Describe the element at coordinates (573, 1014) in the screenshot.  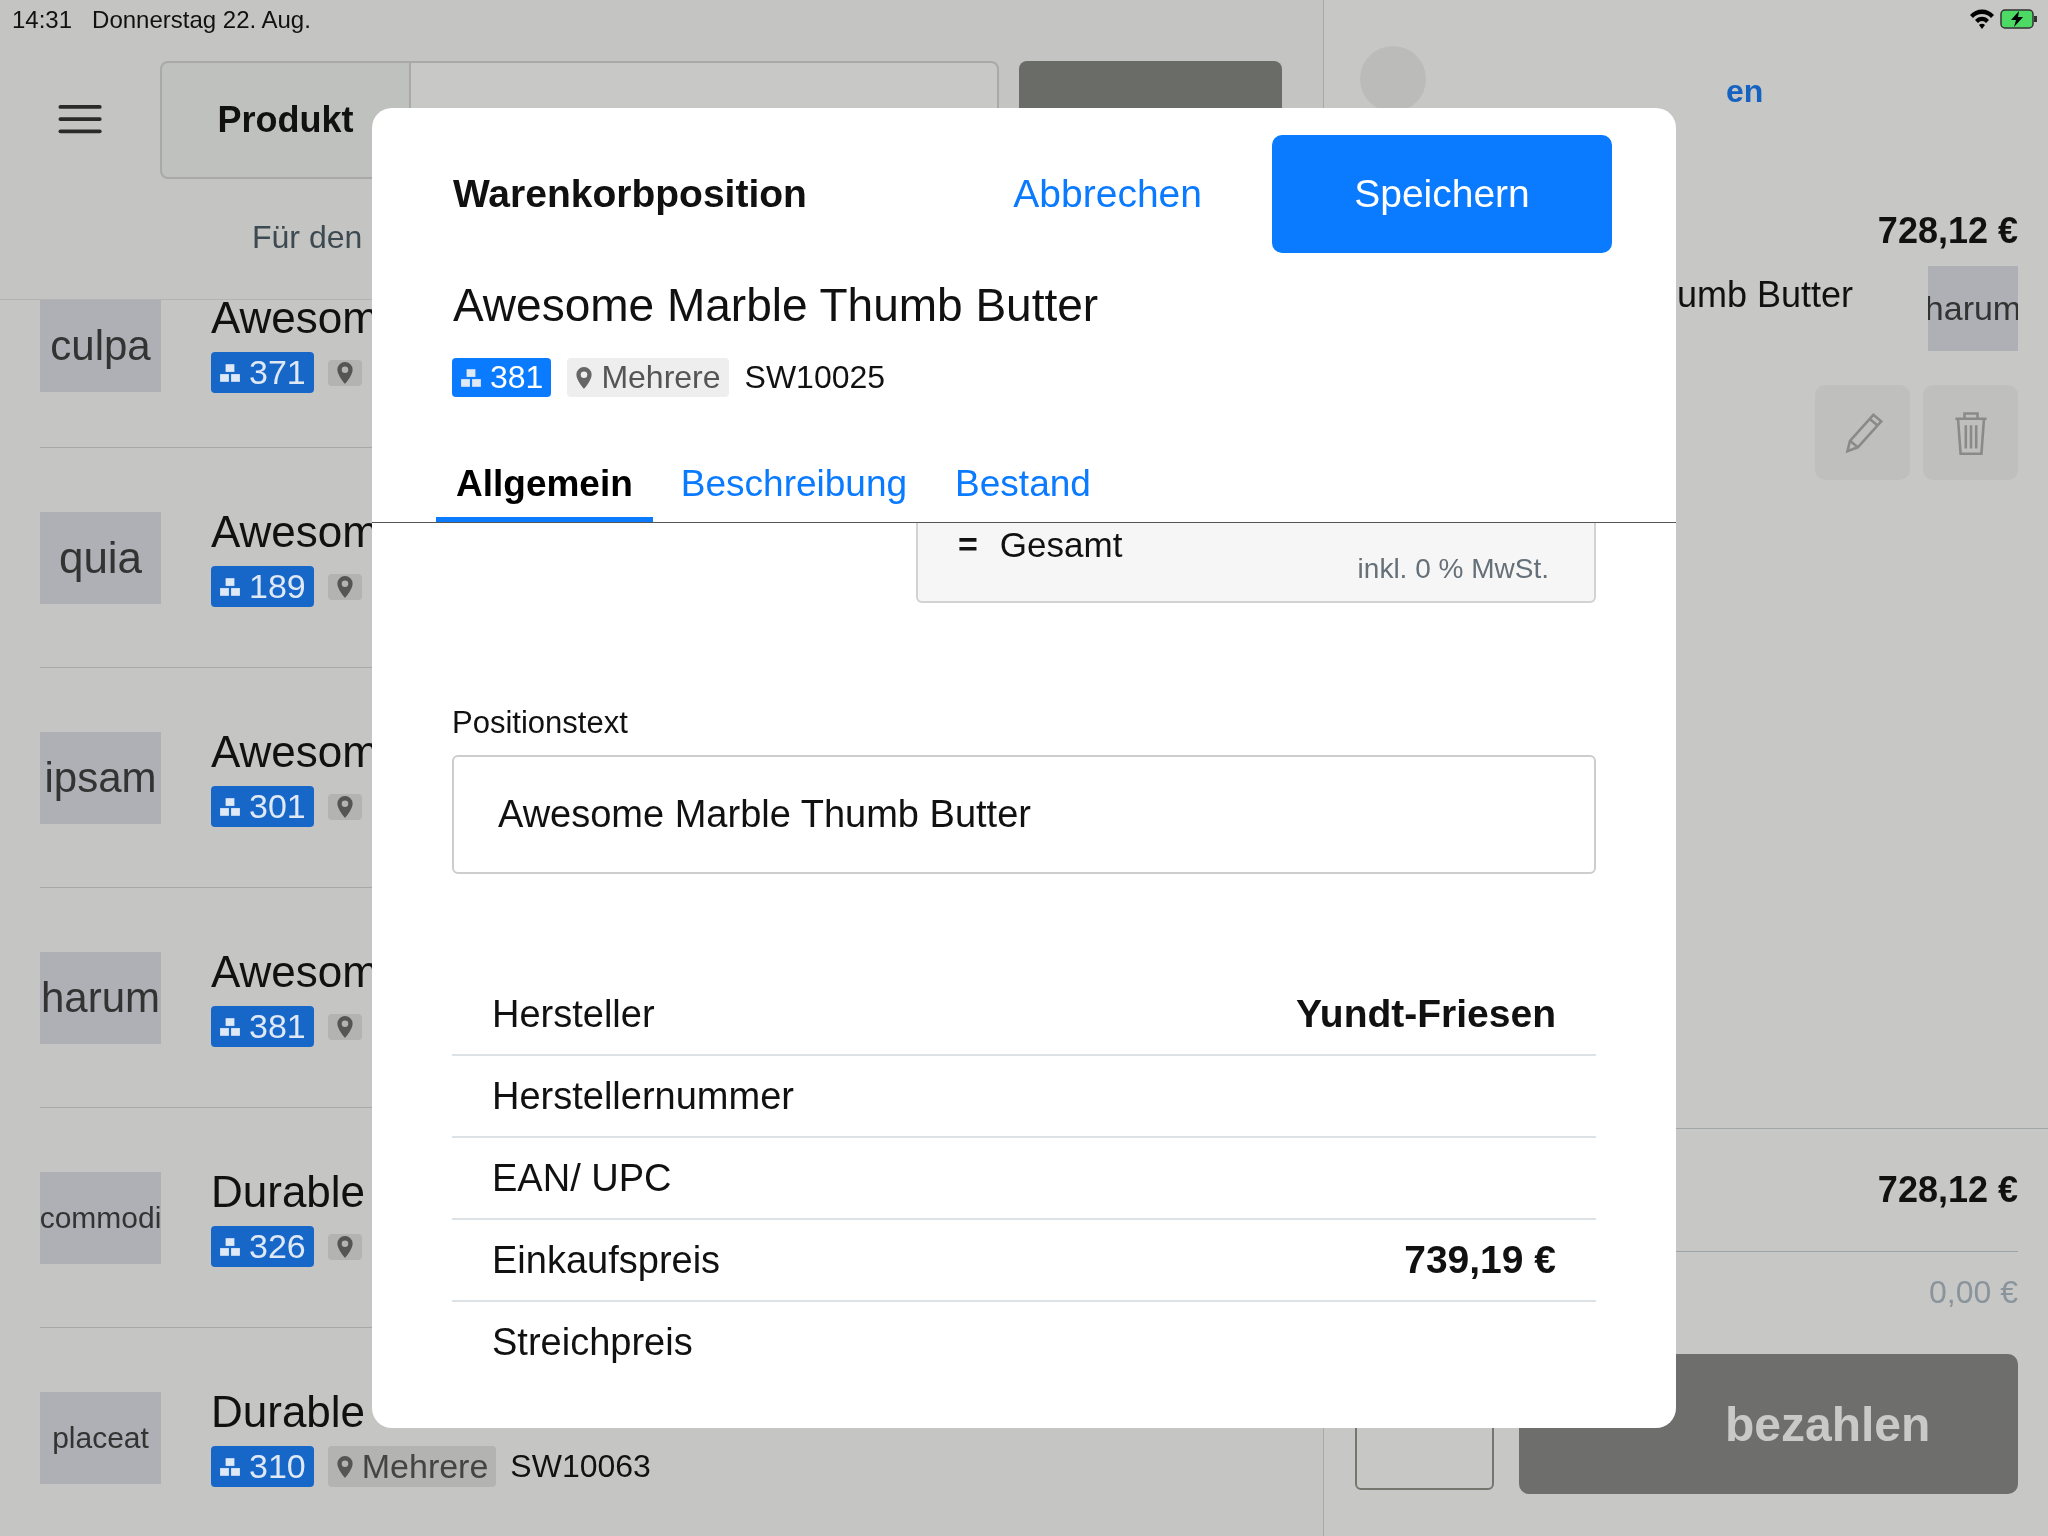
I see `detail-label: Hersteller` at that location.